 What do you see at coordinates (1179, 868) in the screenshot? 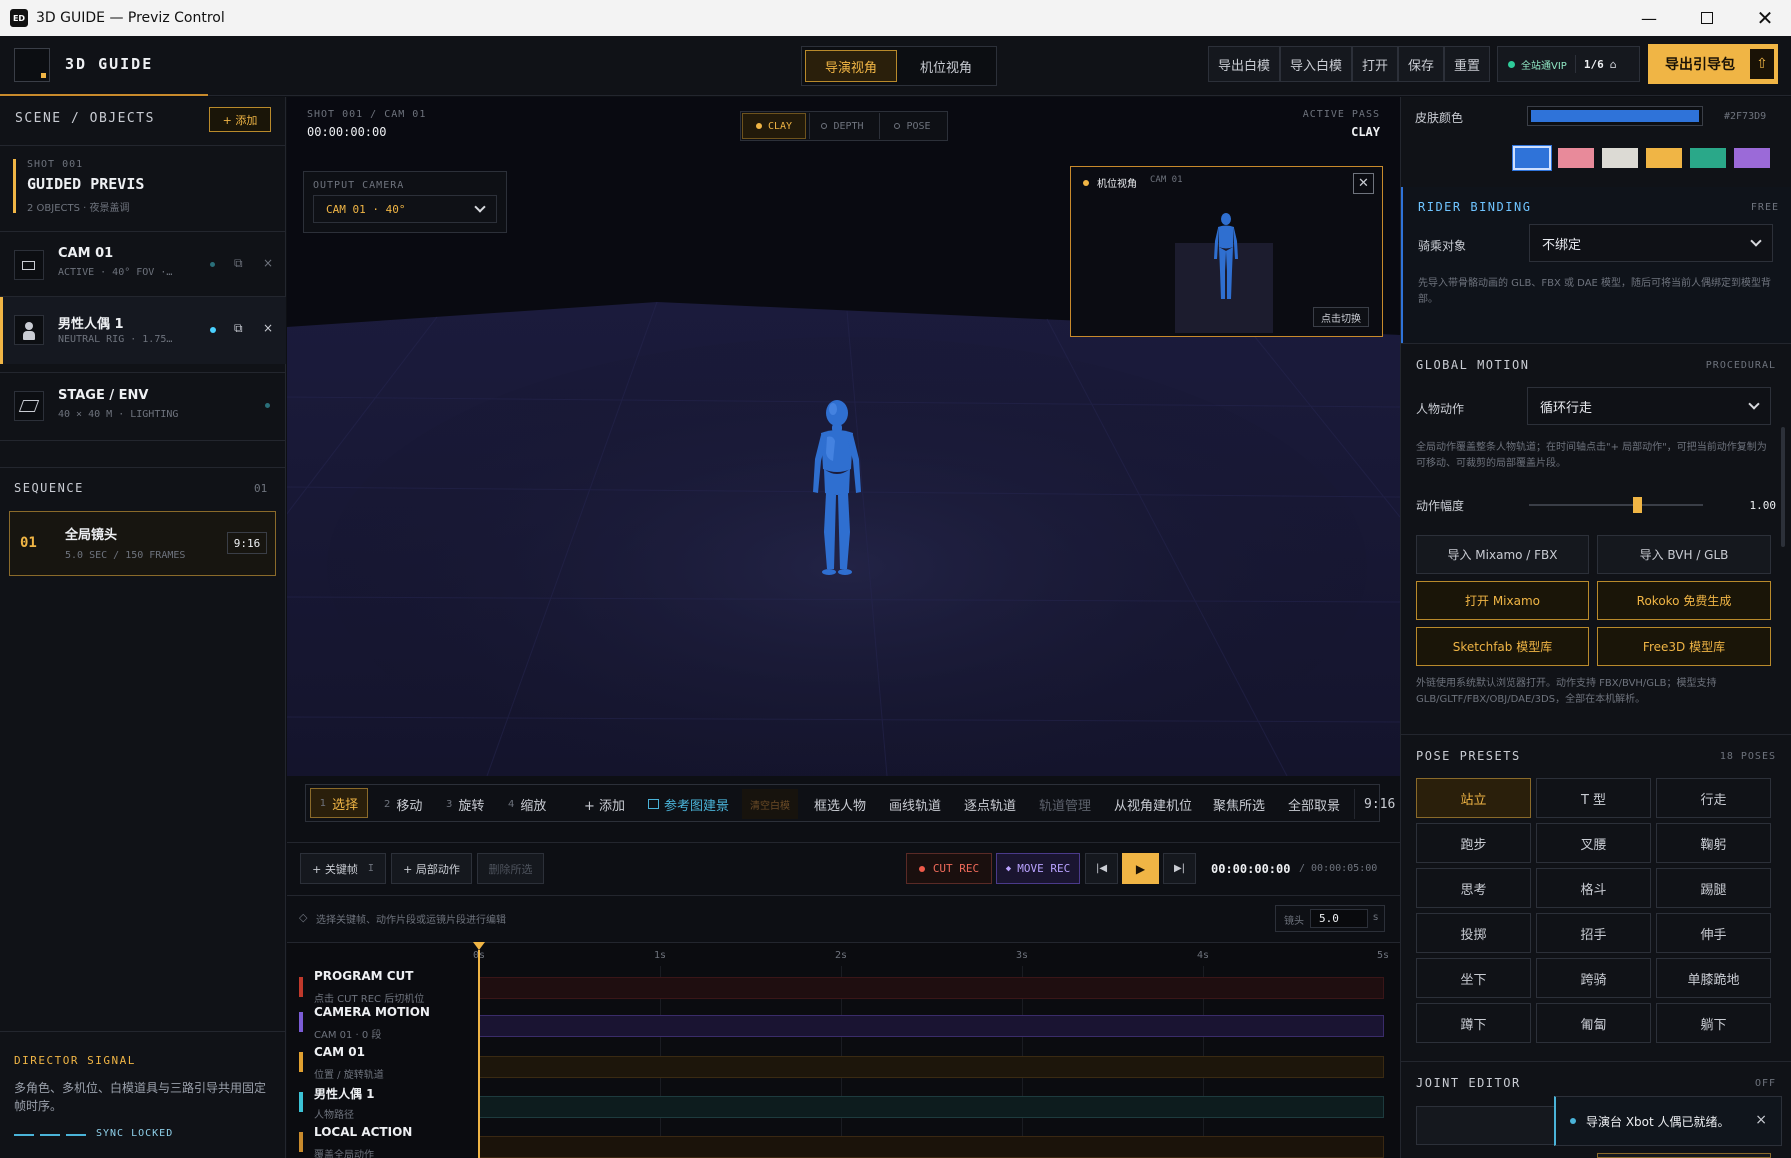
I see `skip-end-icon: ▶|` at bounding box center [1179, 868].